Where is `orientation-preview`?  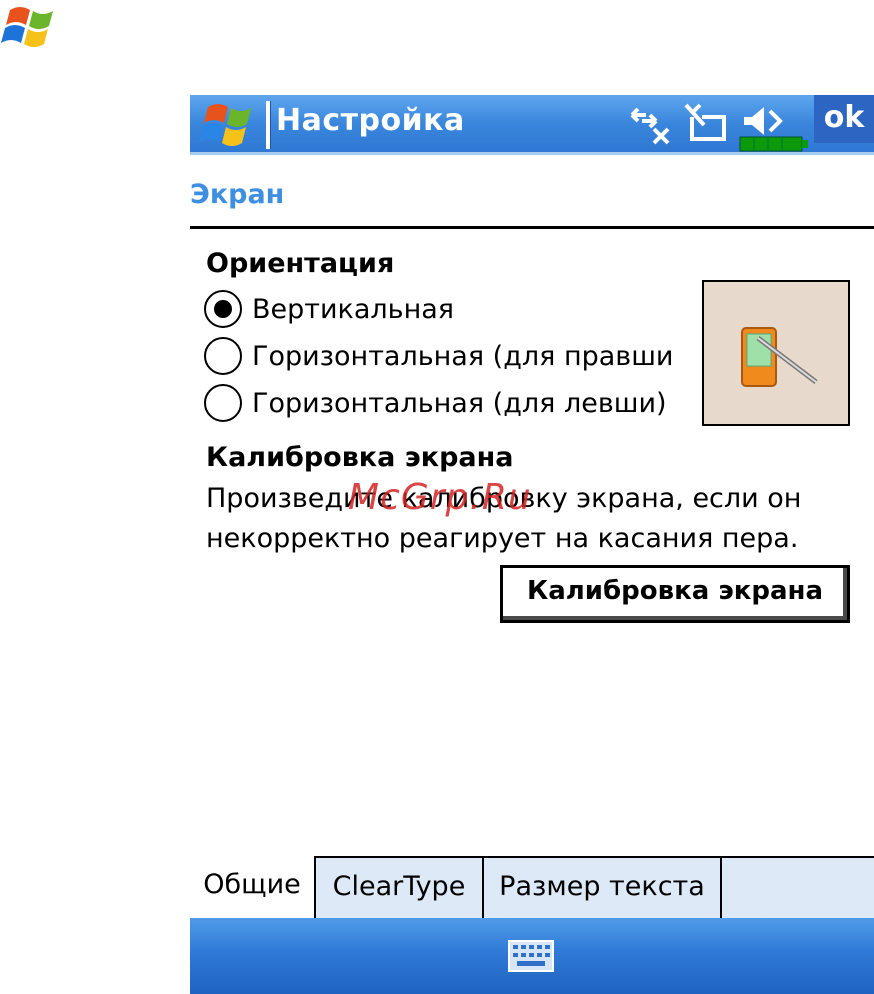 orientation-preview is located at coordinates (776, 353).